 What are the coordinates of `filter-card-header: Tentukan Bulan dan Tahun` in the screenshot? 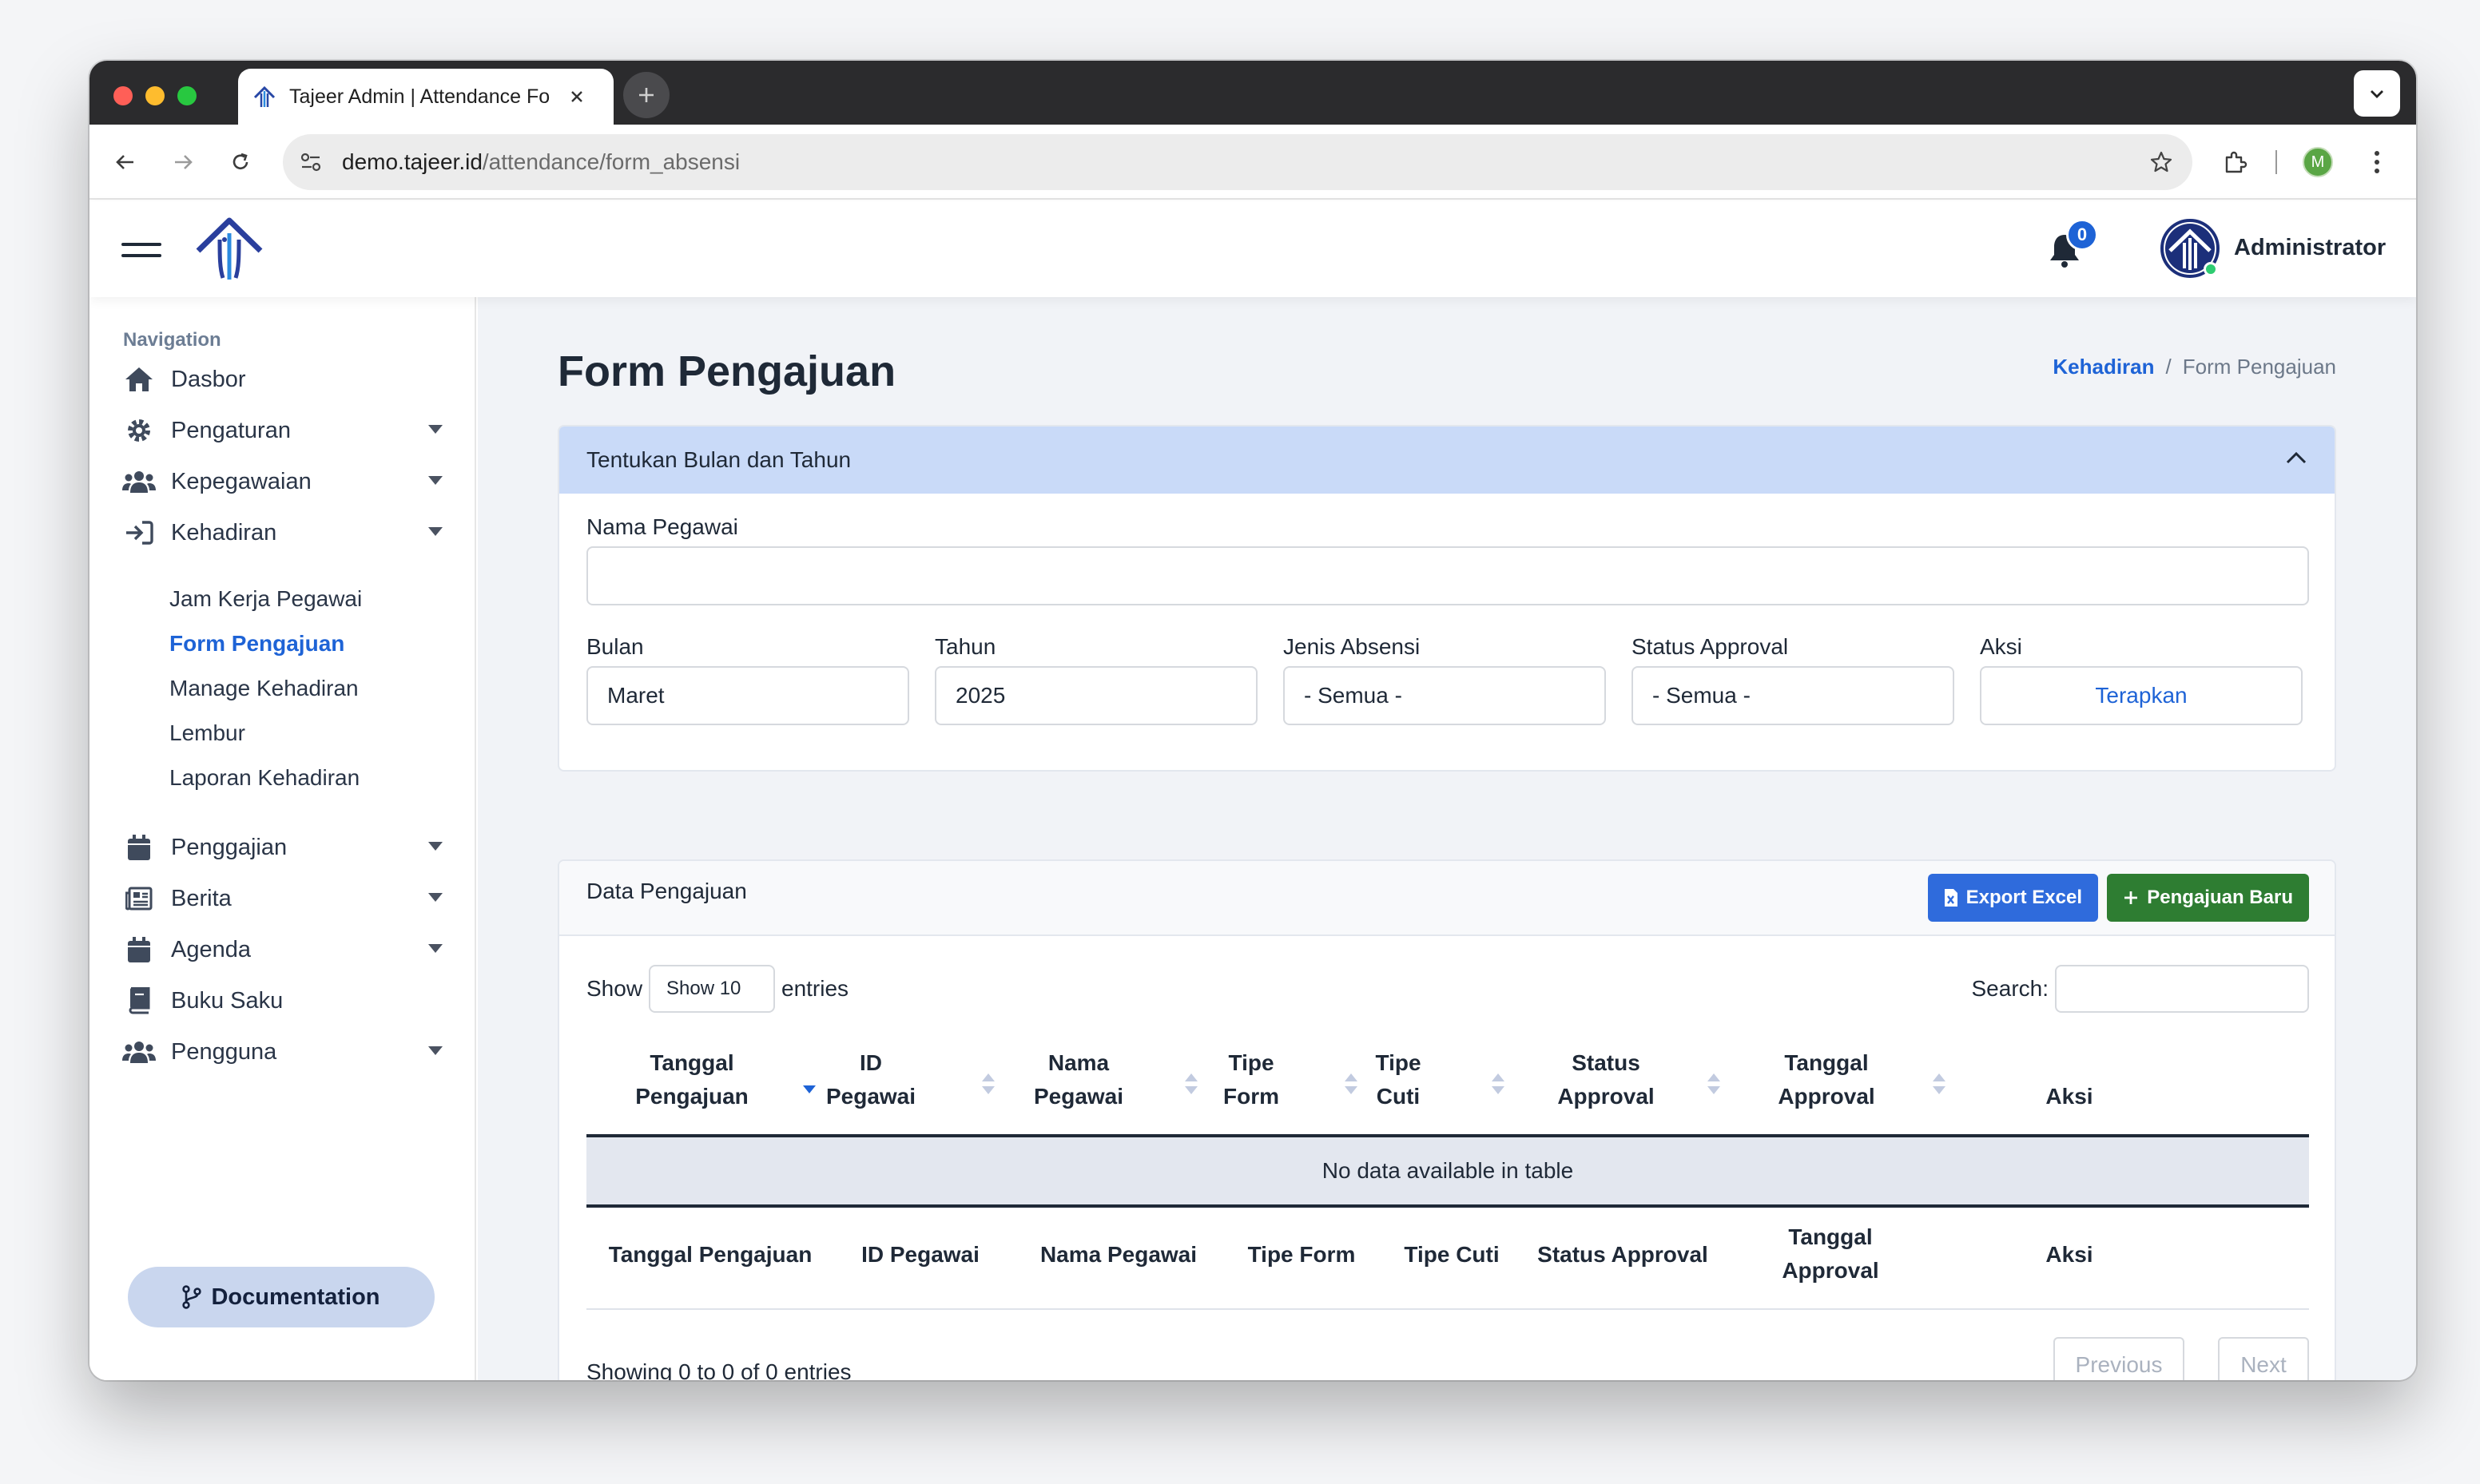 It's located at (1447, 460).